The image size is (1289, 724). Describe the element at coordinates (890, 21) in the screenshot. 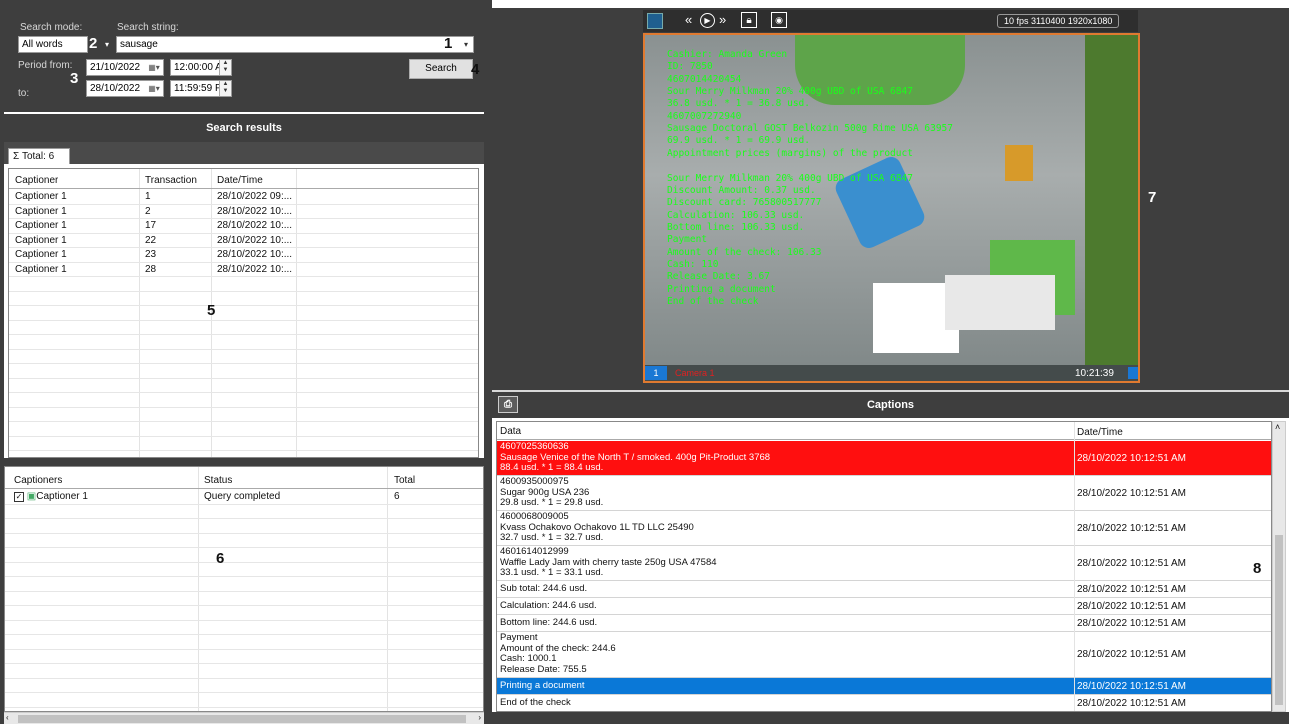

I see `video-toolbar: « ▶ » 🔒︎ ◉ 10 fps 3110400 1920x1080` at that location.